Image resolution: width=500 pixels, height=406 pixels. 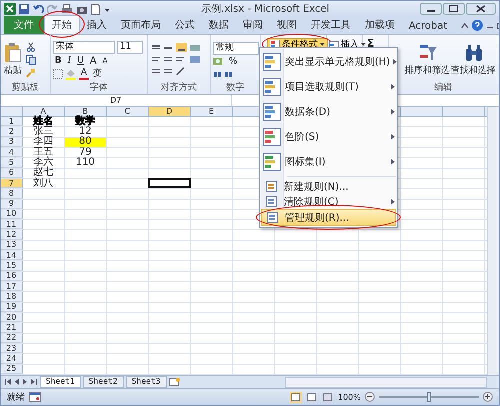 What do you see at coordinates (80, 61) in the screenshot?
I see `underline-button: U` at bounding box center [80, 61].